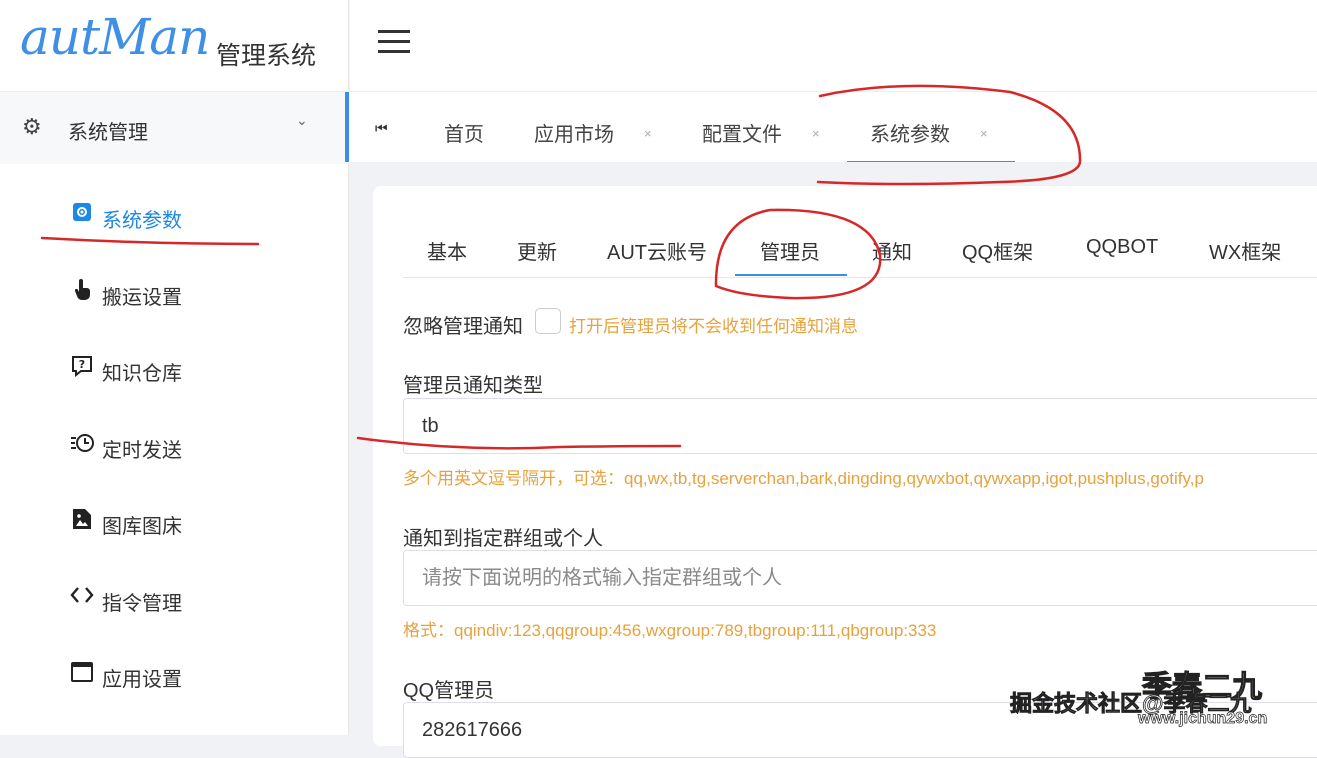 The image size is (1317, 758). Describe the element at coordinates (447, 250) in the screenshot. I see `subtab-basic: 基本` at that location.